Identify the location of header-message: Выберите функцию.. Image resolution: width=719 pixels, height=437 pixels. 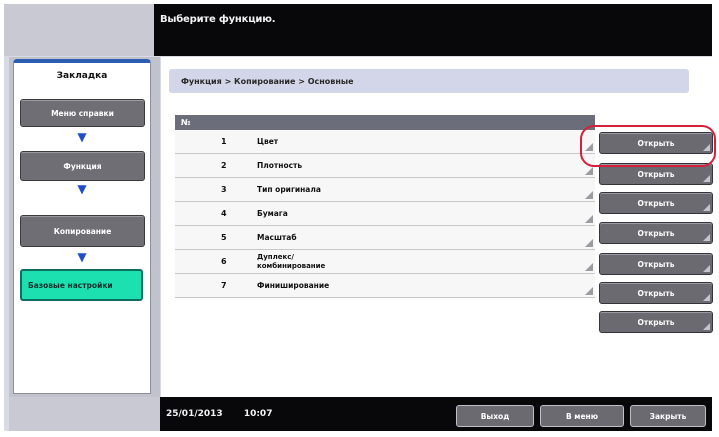
(218, 19).